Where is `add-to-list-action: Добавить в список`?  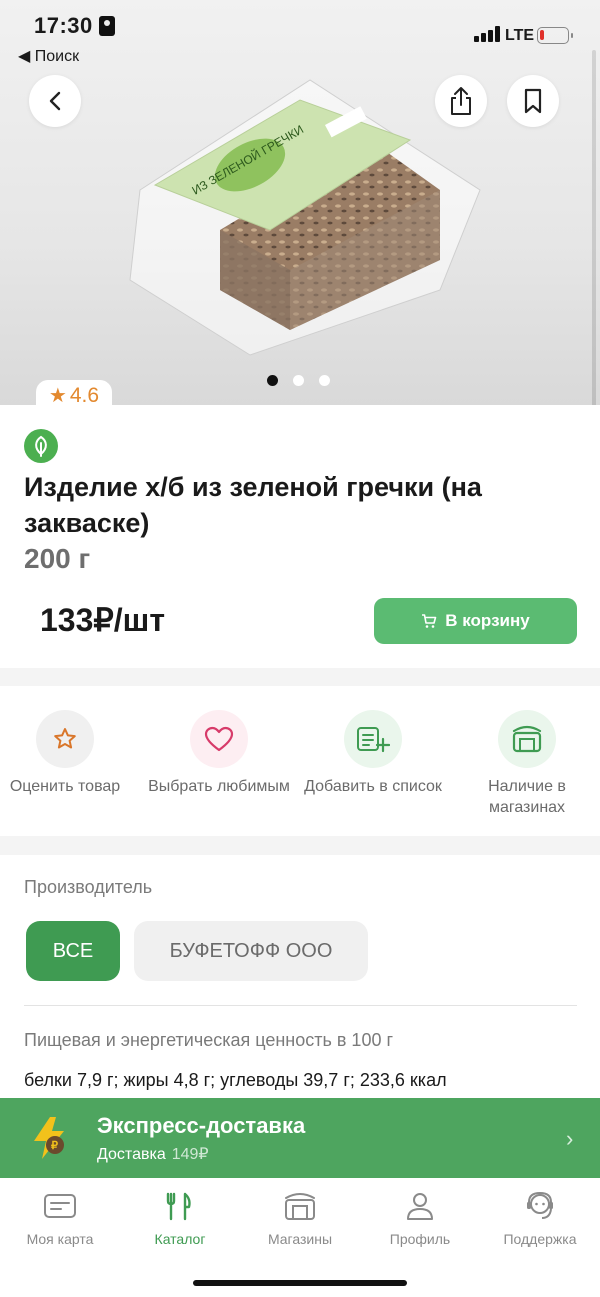
add-to-list-action: Добавить в список is located at coordinates (373, 753).